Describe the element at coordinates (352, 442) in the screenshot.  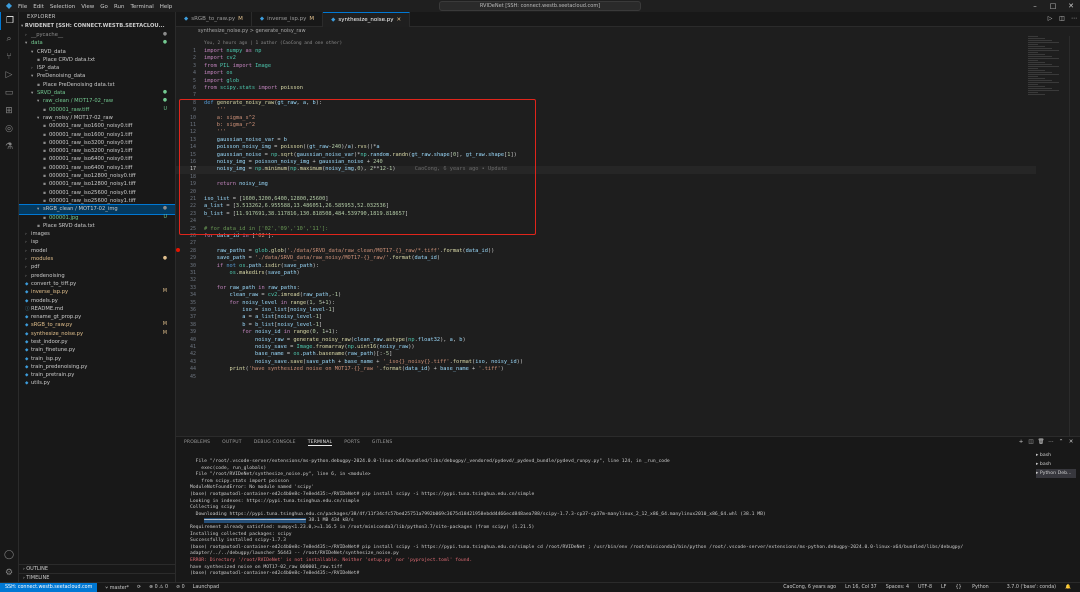
I see `panel-tab-ports: PORTS` at that location.